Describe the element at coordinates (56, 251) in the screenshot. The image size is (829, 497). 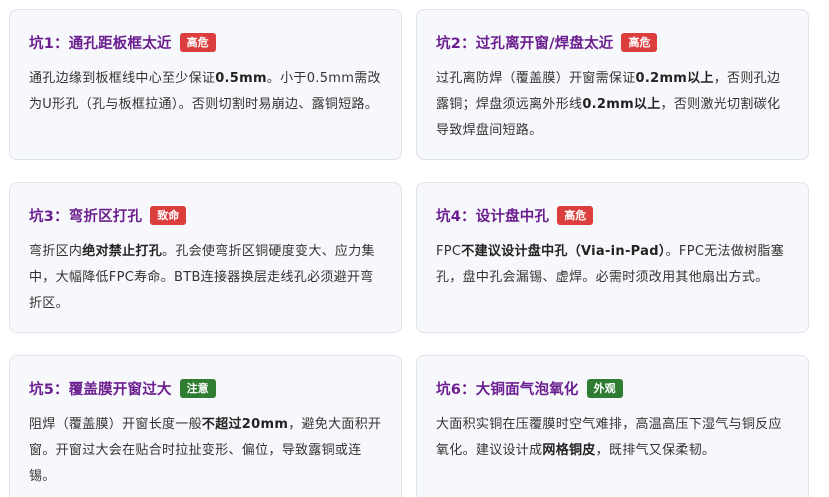
I see `body-text: 弯折区内` at that location.